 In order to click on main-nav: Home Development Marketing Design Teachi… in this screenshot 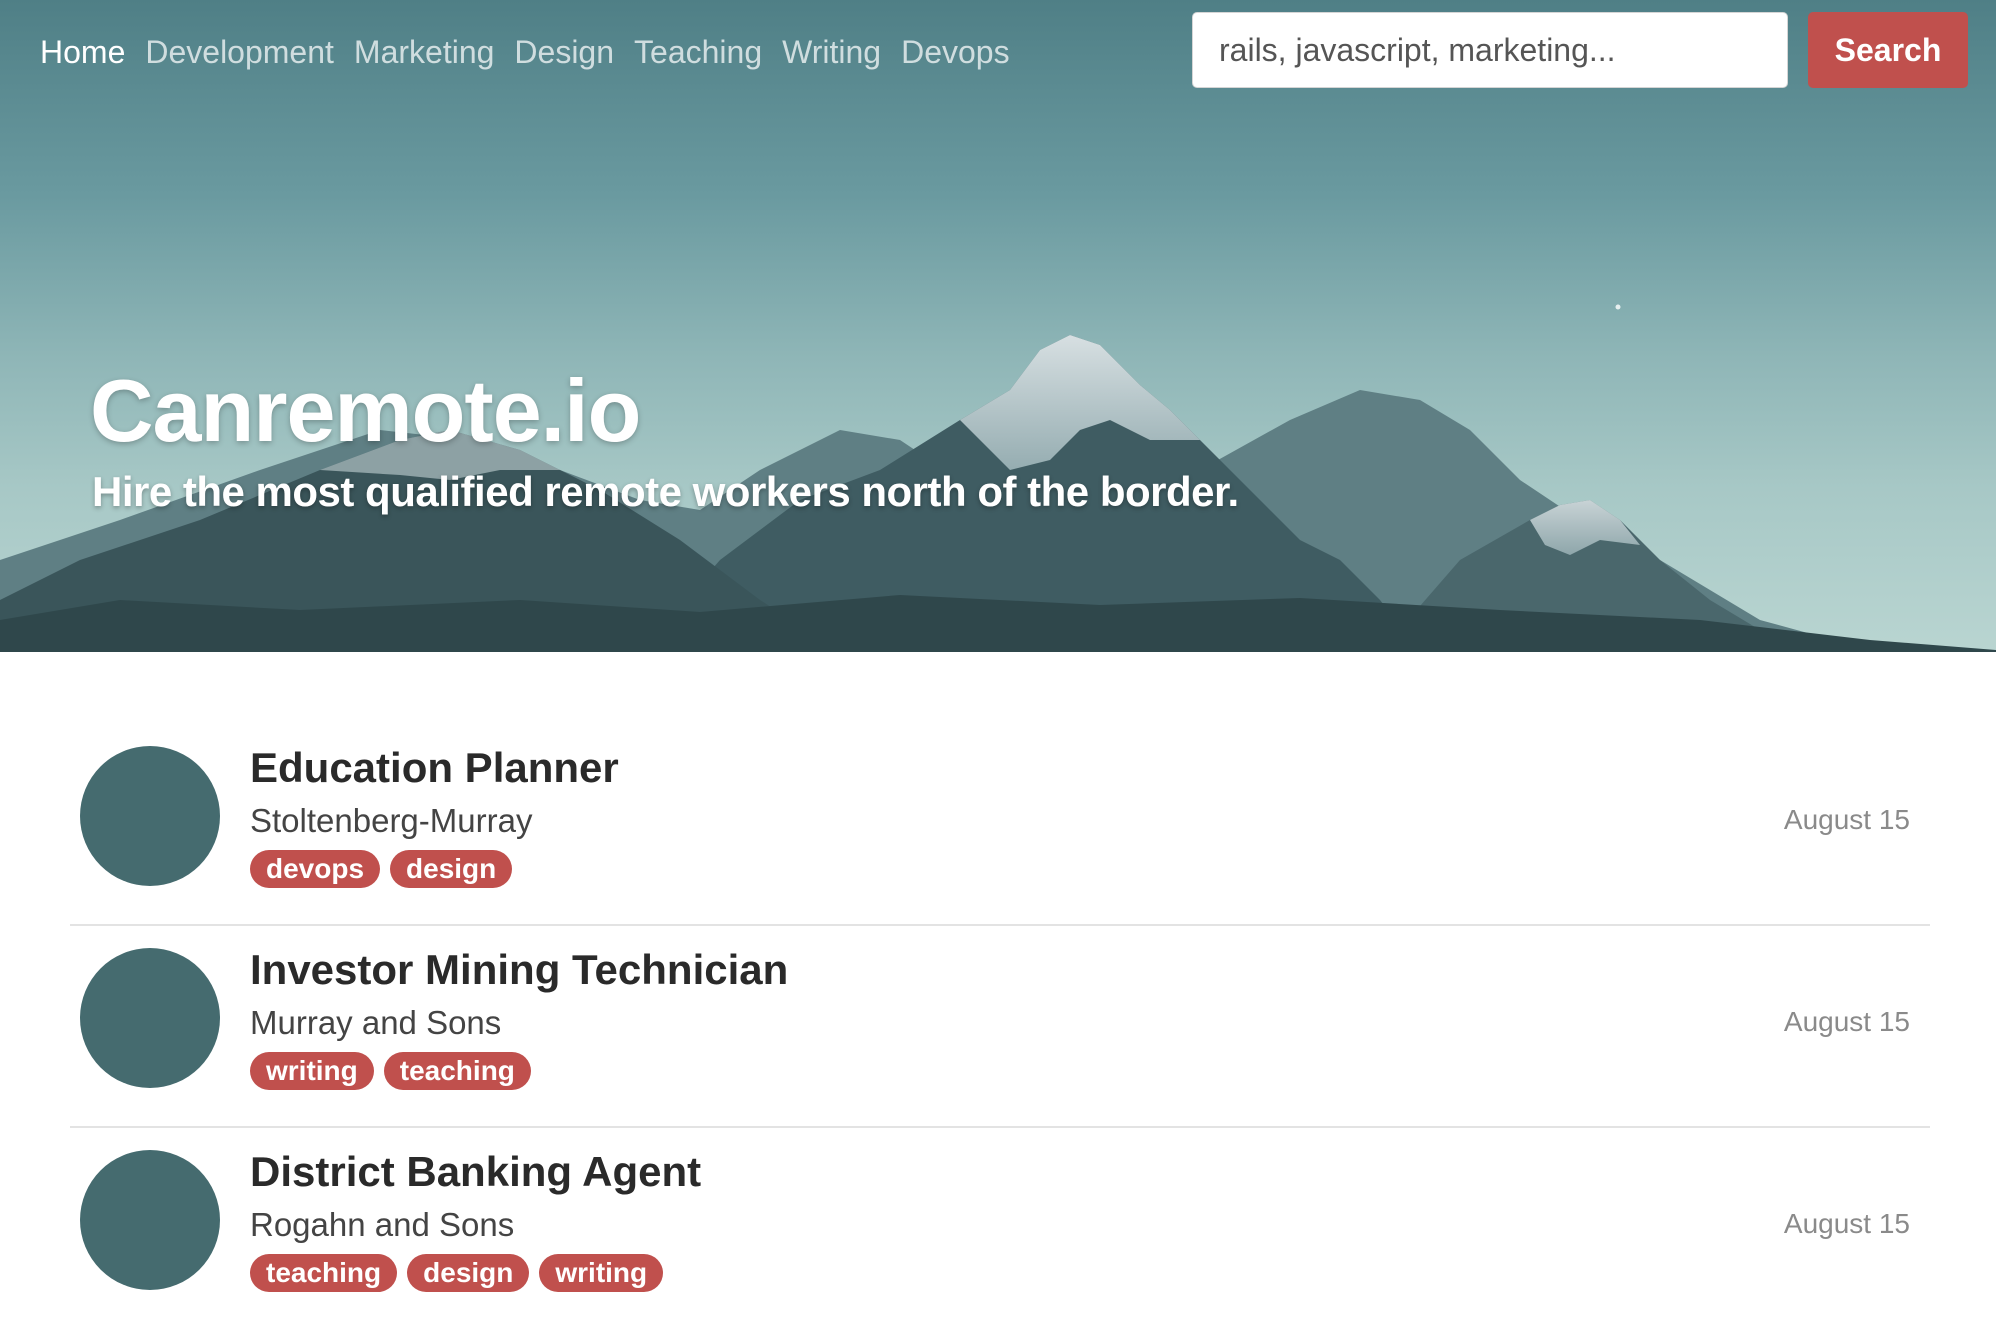, I will do `click(525, 52)`.